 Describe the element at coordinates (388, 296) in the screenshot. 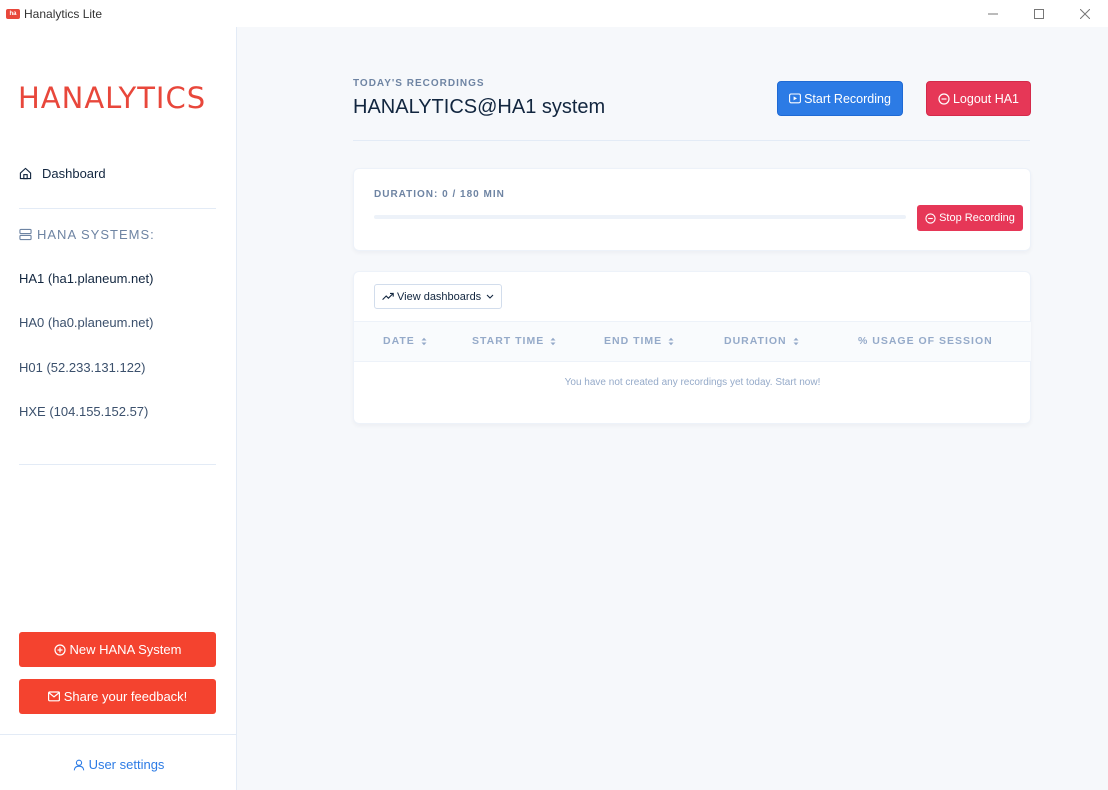

I see `trending-up-icon` at that location.